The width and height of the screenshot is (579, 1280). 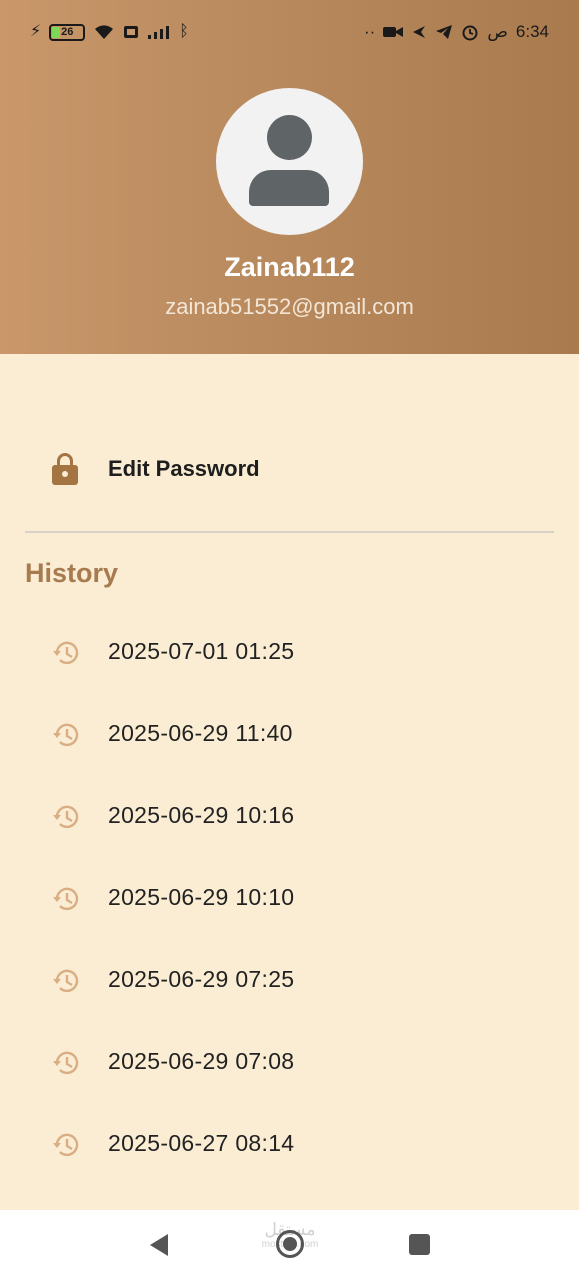 I want to click on app-notification-icon, so click(x=419, y=32).